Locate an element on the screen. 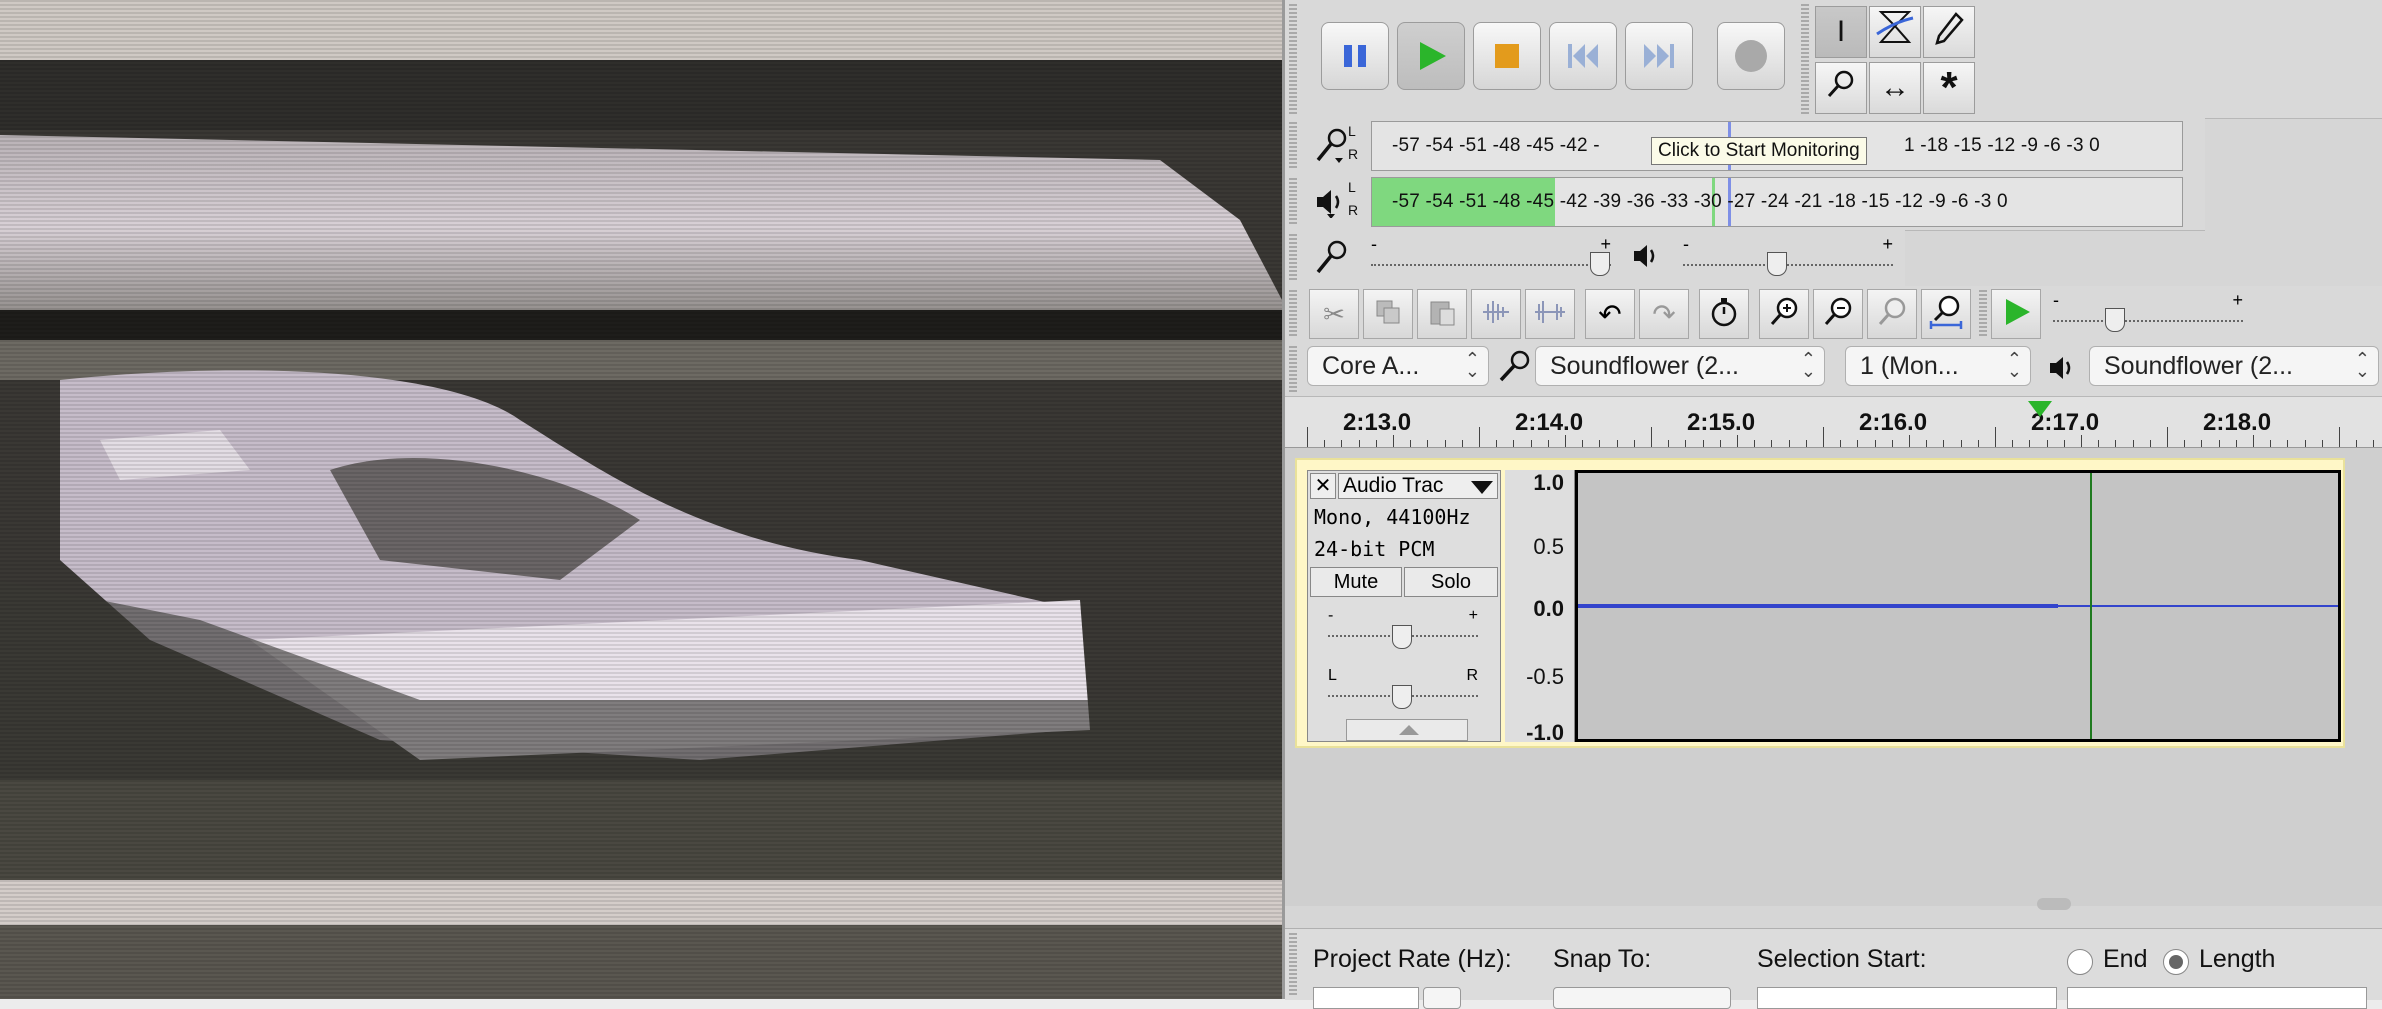 This screenshot has width=2382, height=1009. sync-lock-button is located at coordinates (1724, 314).